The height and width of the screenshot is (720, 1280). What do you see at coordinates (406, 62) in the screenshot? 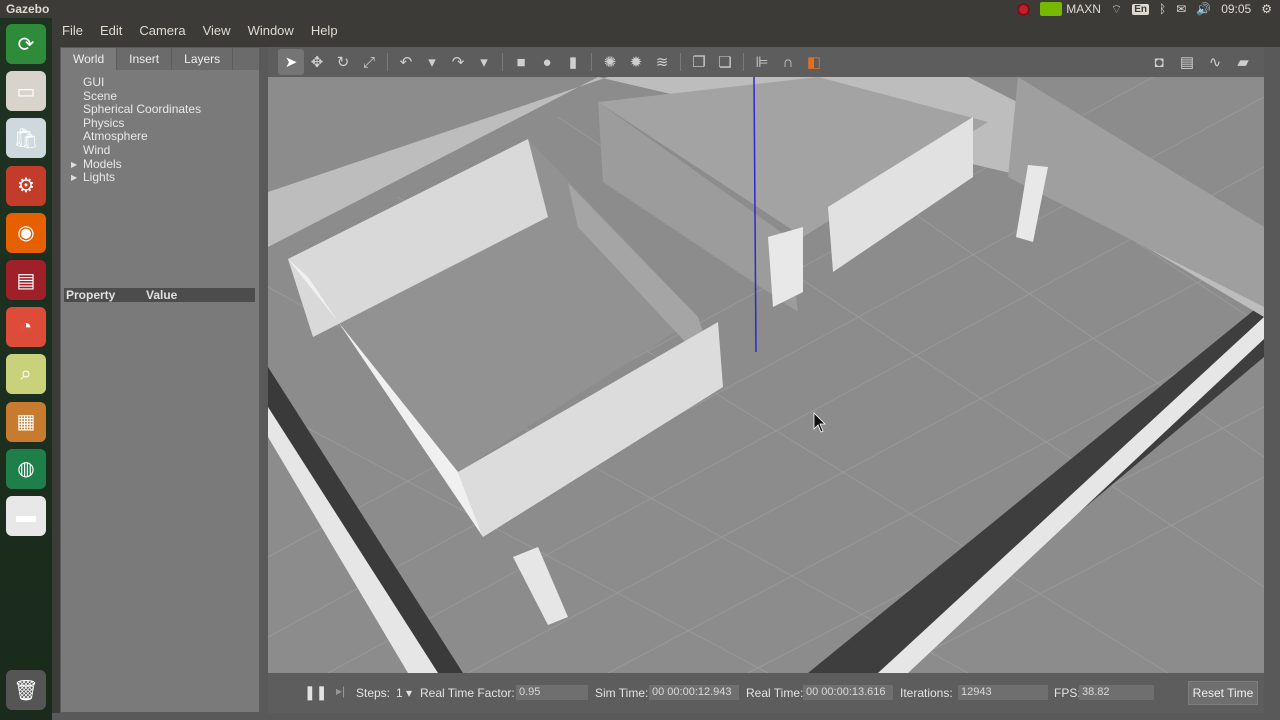
I see `undo-icon: ↶` at bounding box center [406, 62].